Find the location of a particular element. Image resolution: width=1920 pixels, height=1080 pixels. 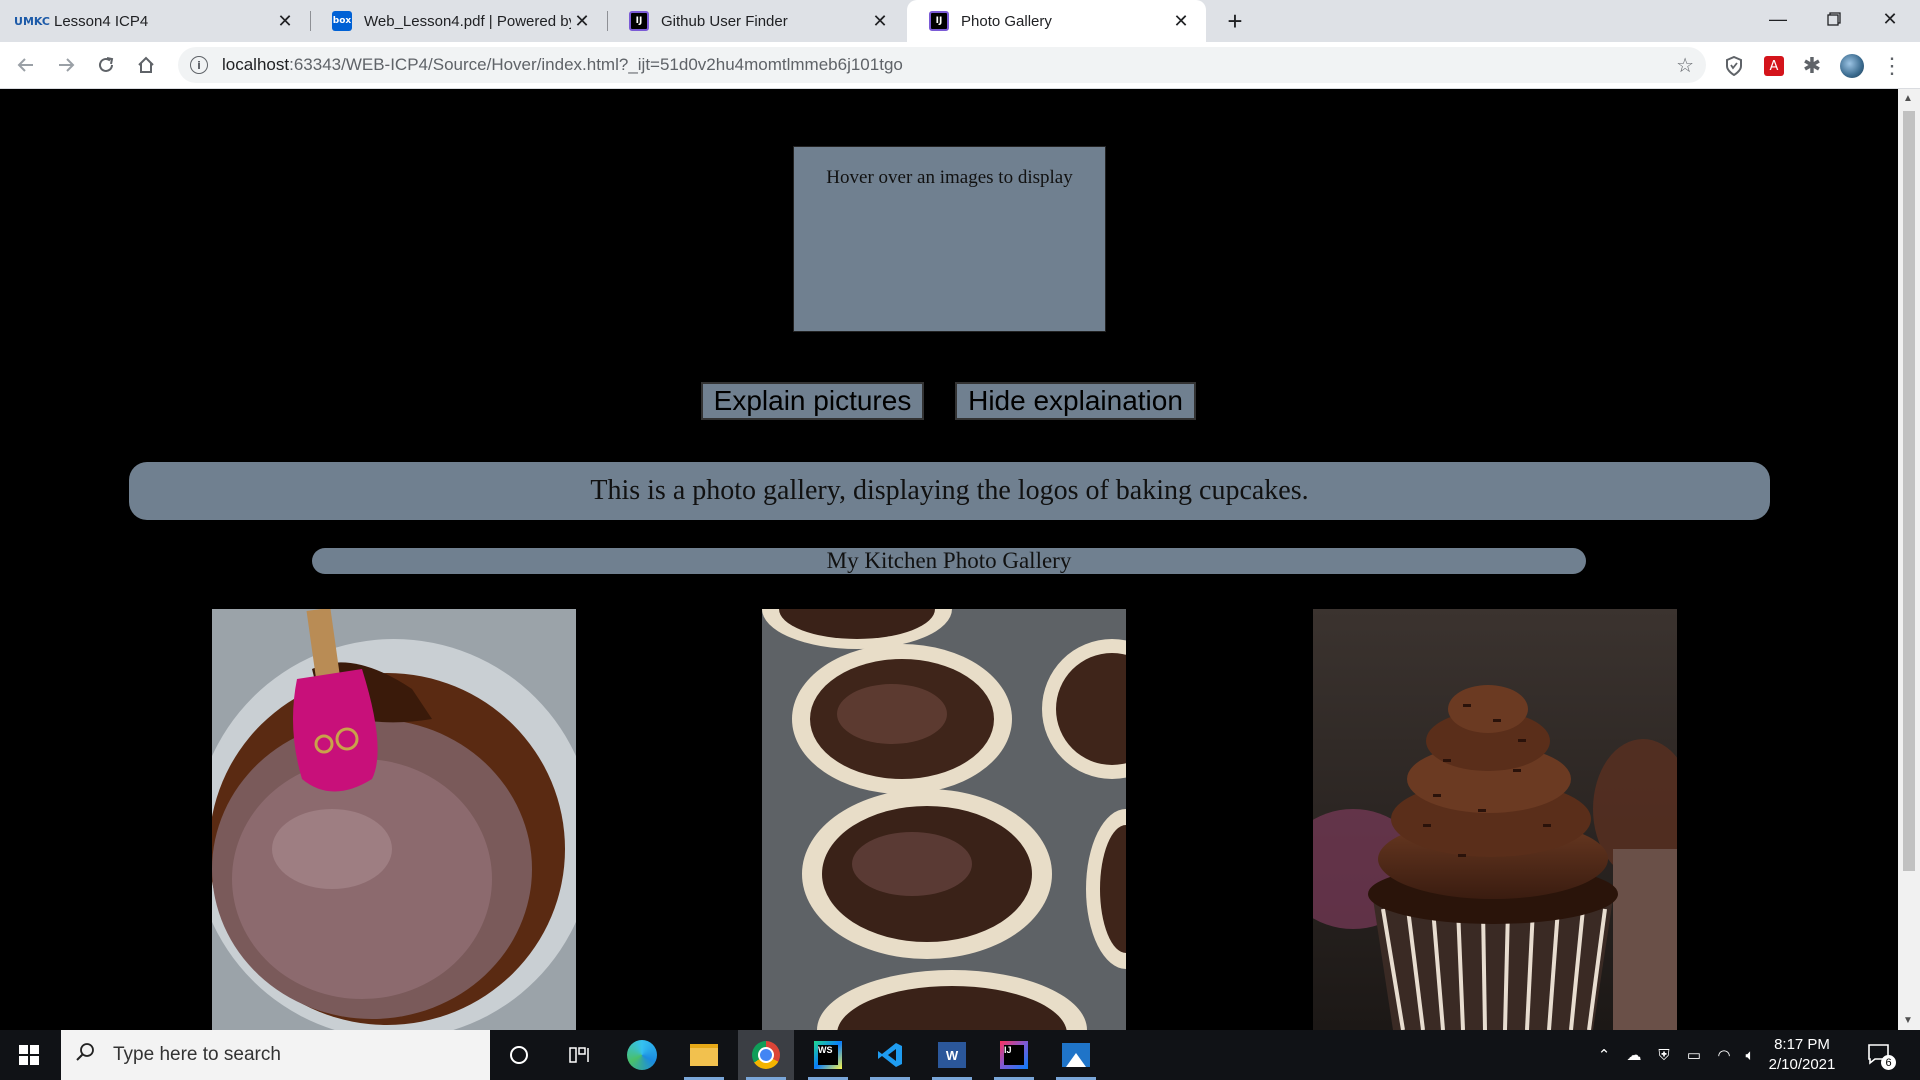

gallery-photo-muffin-tin is located at coordinates (944, 819).